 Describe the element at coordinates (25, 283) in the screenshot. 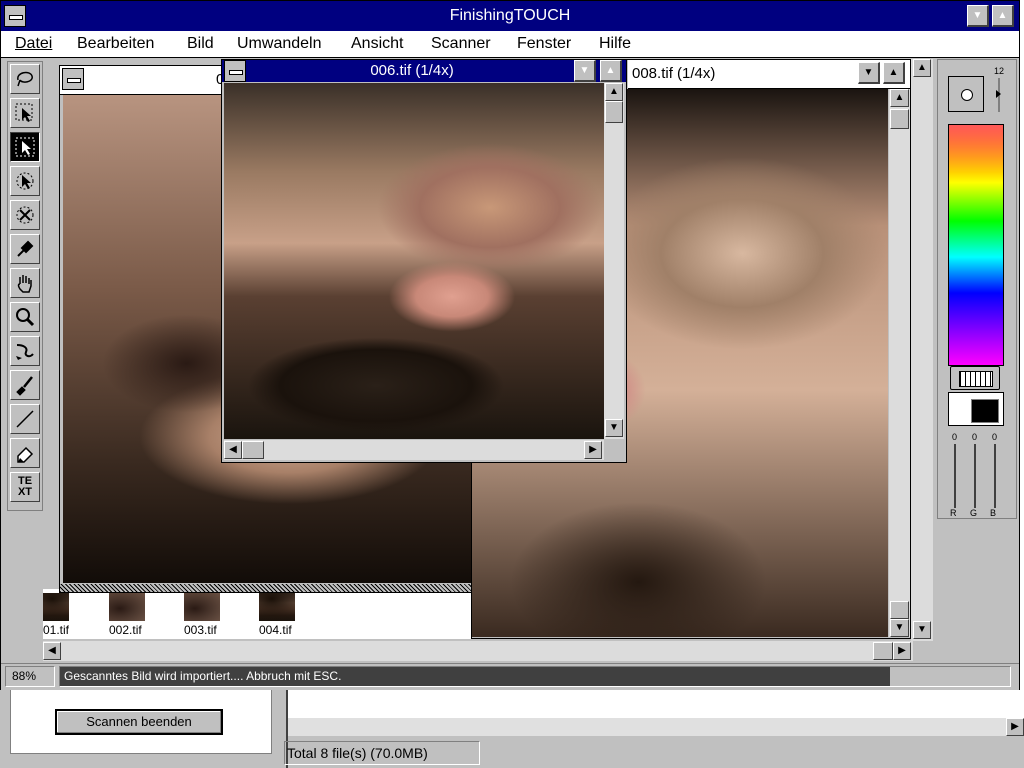

I see `hand-icon` at that location.